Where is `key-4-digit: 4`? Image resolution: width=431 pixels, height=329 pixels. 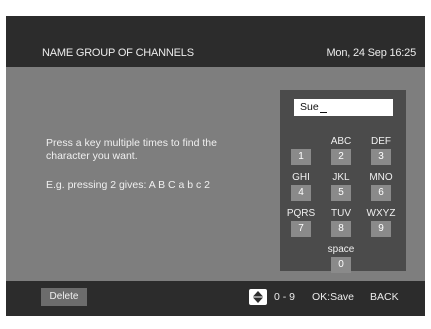
key-4-digit: 4 is located at coordinates (301, 193).